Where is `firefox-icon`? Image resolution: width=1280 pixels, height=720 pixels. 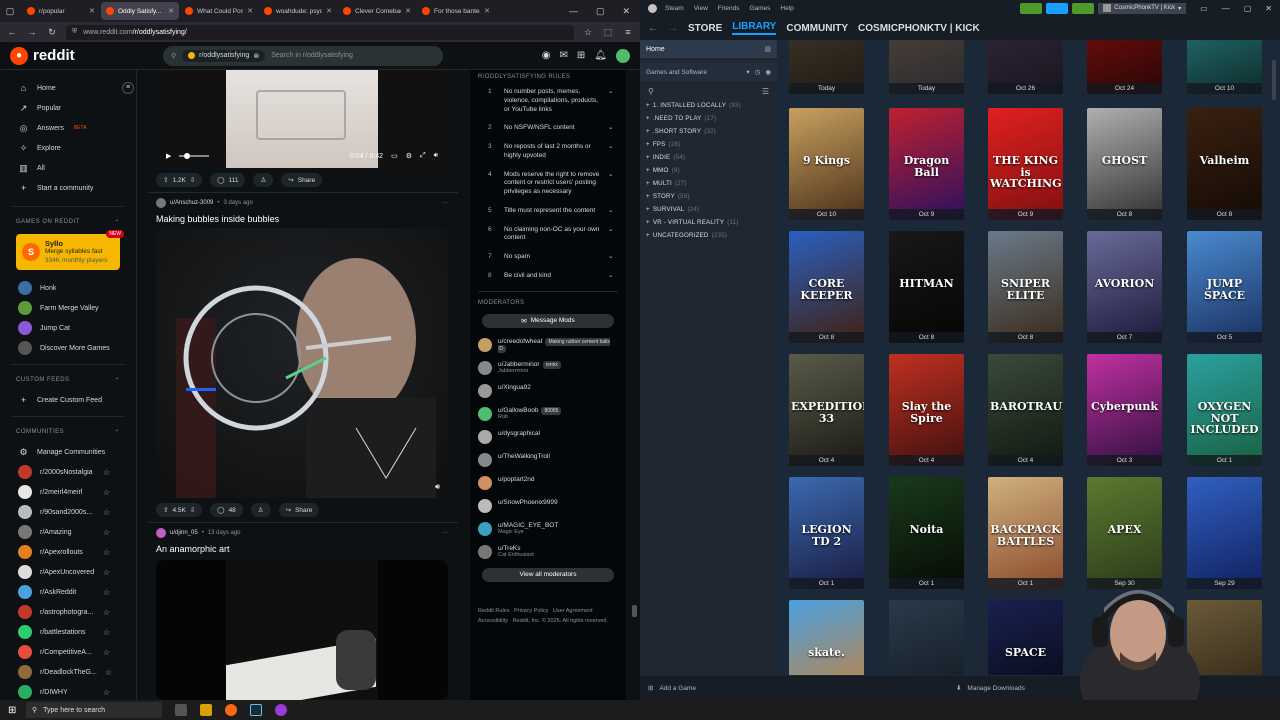 firefox-icon is located at coordinates (231, 710).